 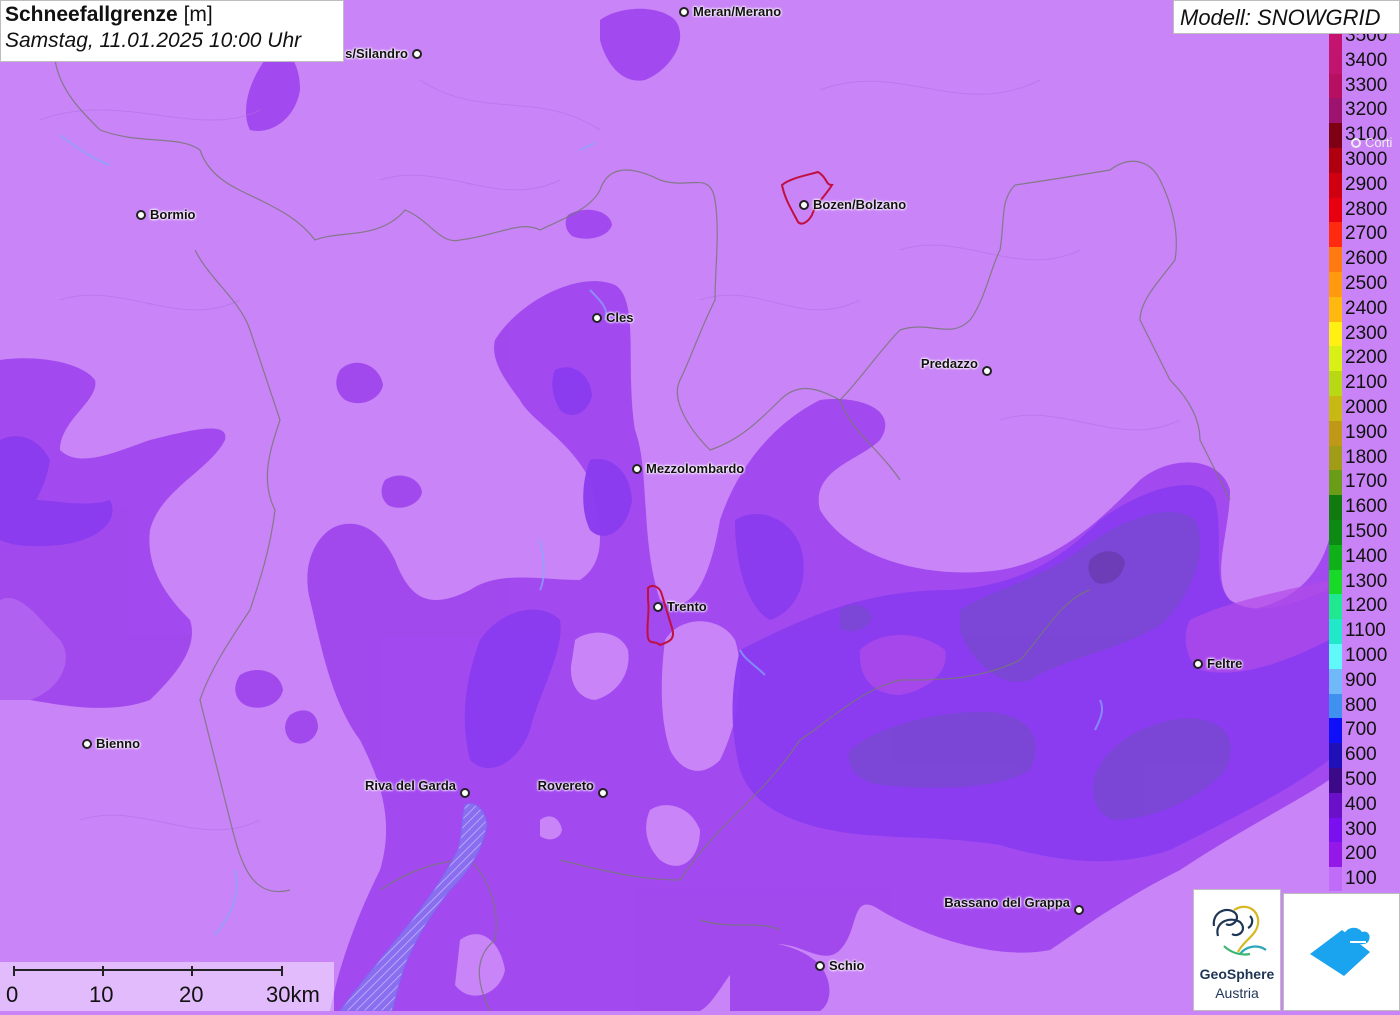 What do you see at coordinates (1371, 41) in the screenshot?
I see `legend-label: 3500` at bounding box center [1371, 41].